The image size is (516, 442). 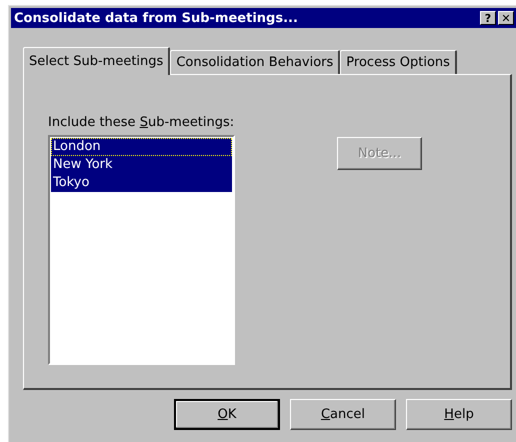 What do you see at coordinates (141, 165) in the screenshot?
I see `list-item: New York` at bounding box center [141, 165].